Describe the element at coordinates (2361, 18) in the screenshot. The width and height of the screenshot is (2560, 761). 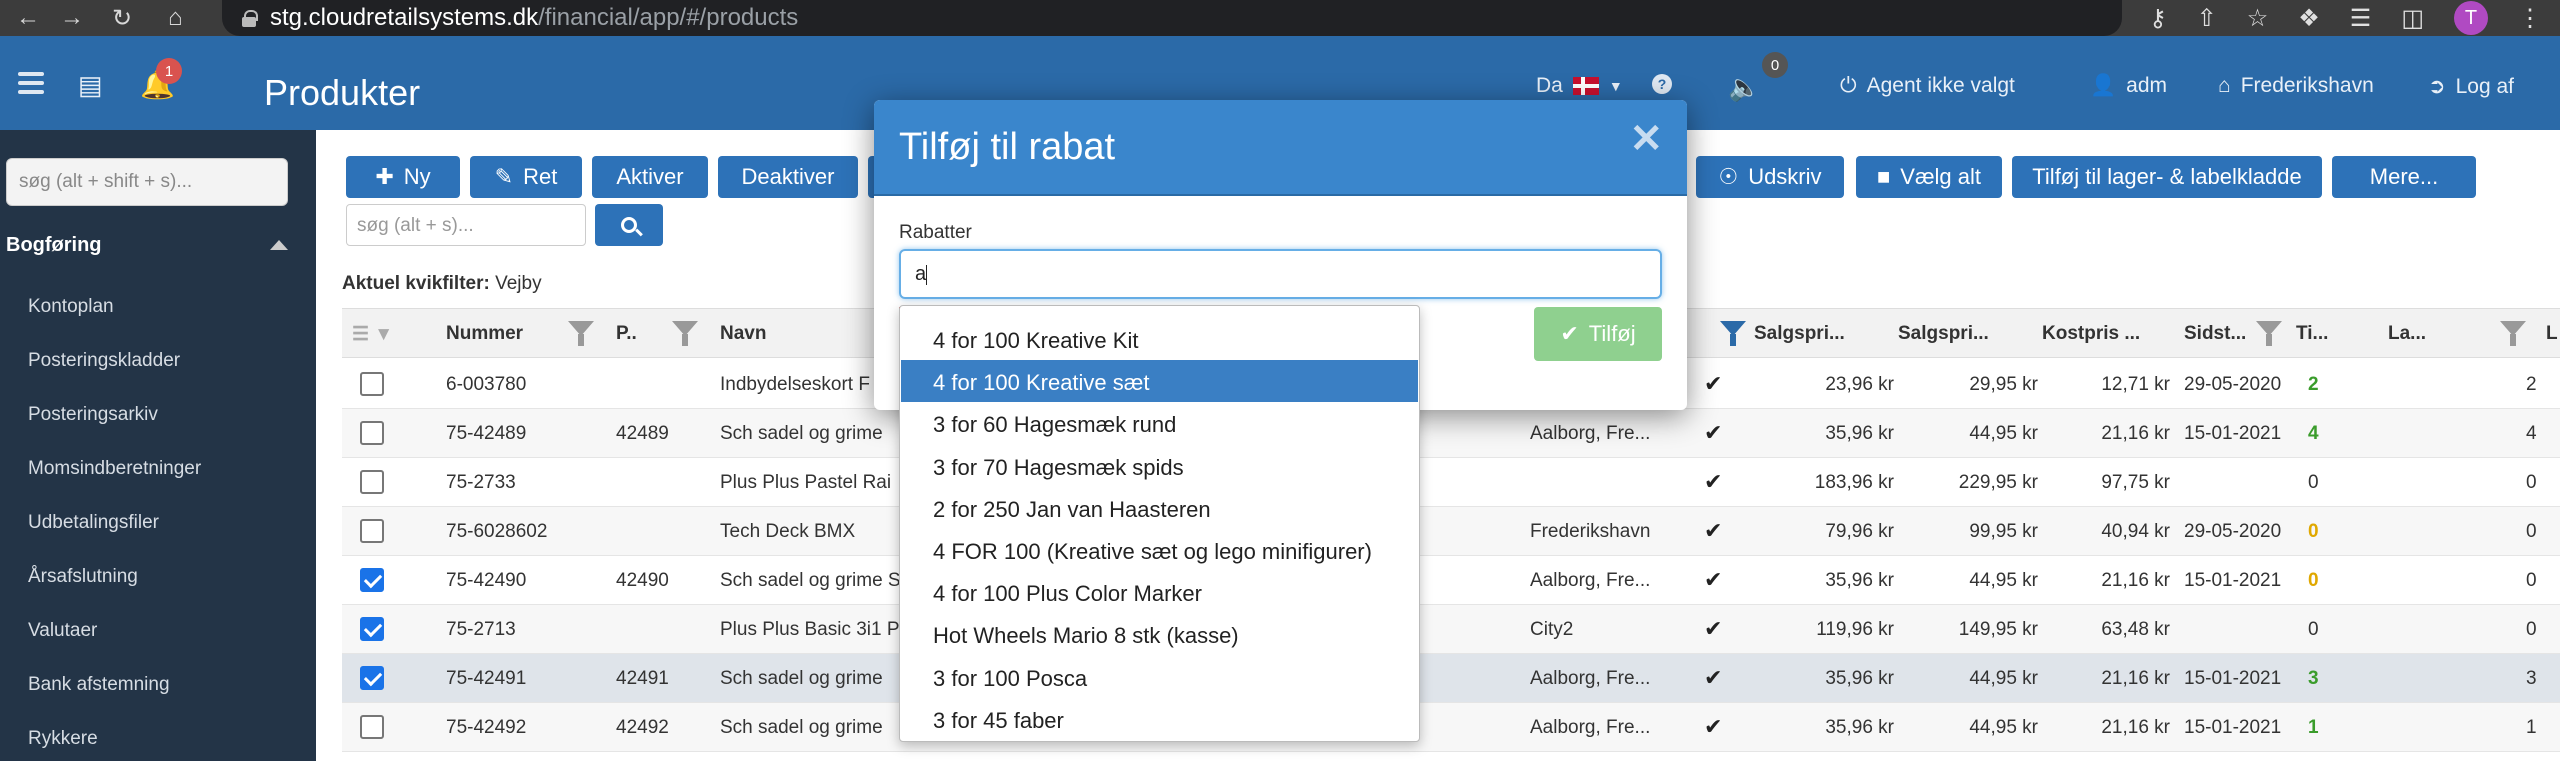
I see `reading-list-icon: ☰` at that location.